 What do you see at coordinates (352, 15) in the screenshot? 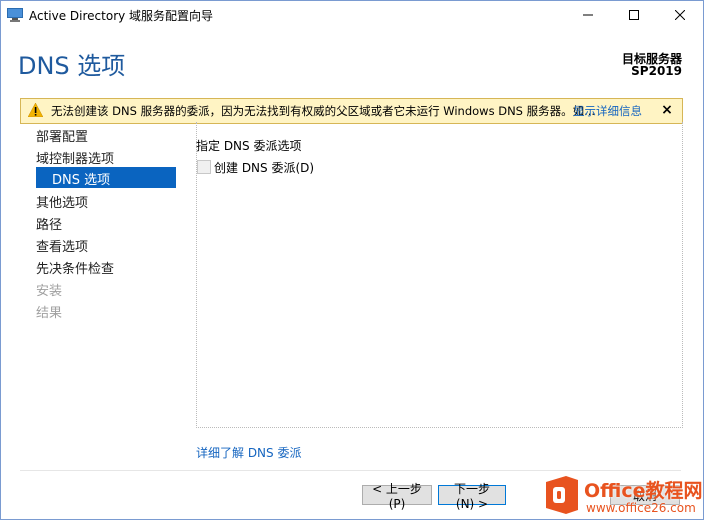
I see `title-bar: Active Directory 域服务配置向导` at bounding box center [352, 15].